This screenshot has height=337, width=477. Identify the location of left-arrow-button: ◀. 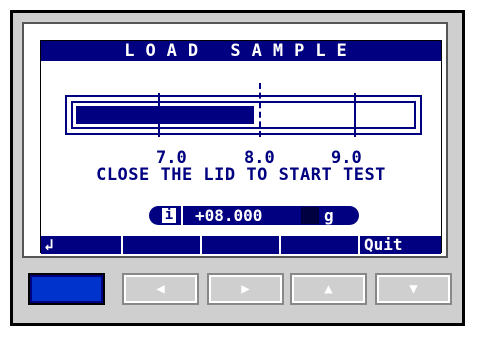
(160, 289).